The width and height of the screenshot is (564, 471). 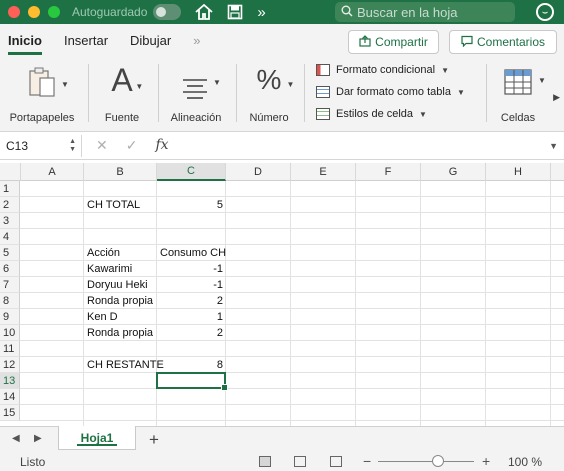 I want to click on zoom-level: 100 %, so click(x=525, y=462).